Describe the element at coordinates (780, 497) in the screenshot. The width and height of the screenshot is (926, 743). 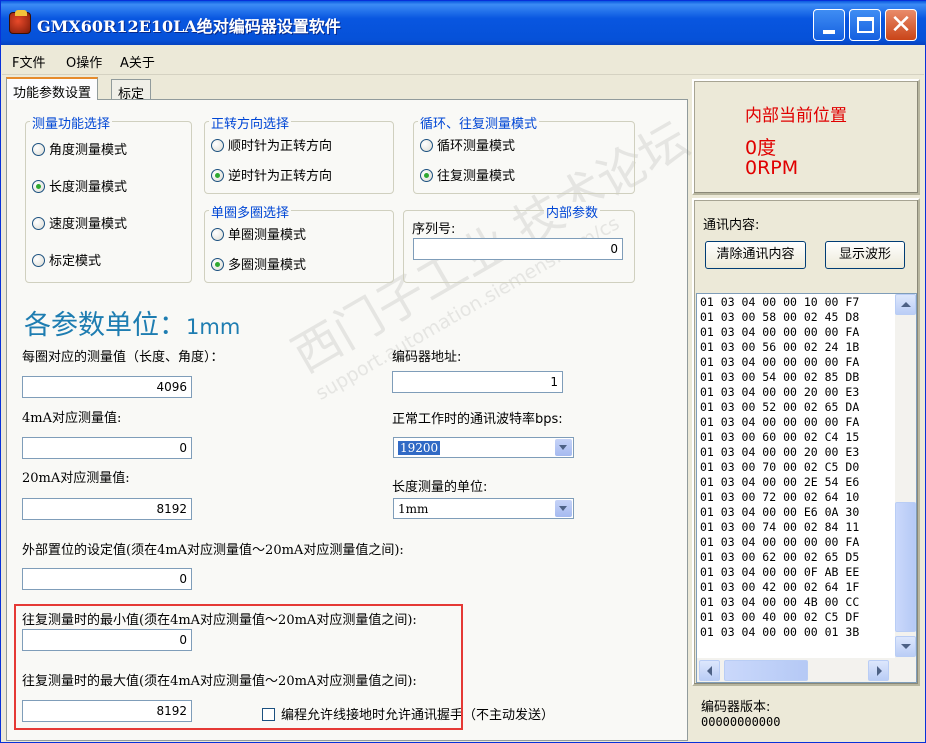
I see `log-line: 01 03 00 72 00 02 64 10` at that location.